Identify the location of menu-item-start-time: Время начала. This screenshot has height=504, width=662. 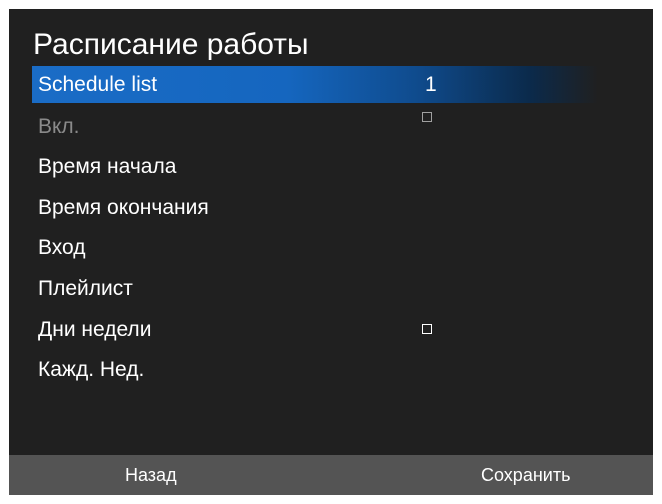
(315, 167).